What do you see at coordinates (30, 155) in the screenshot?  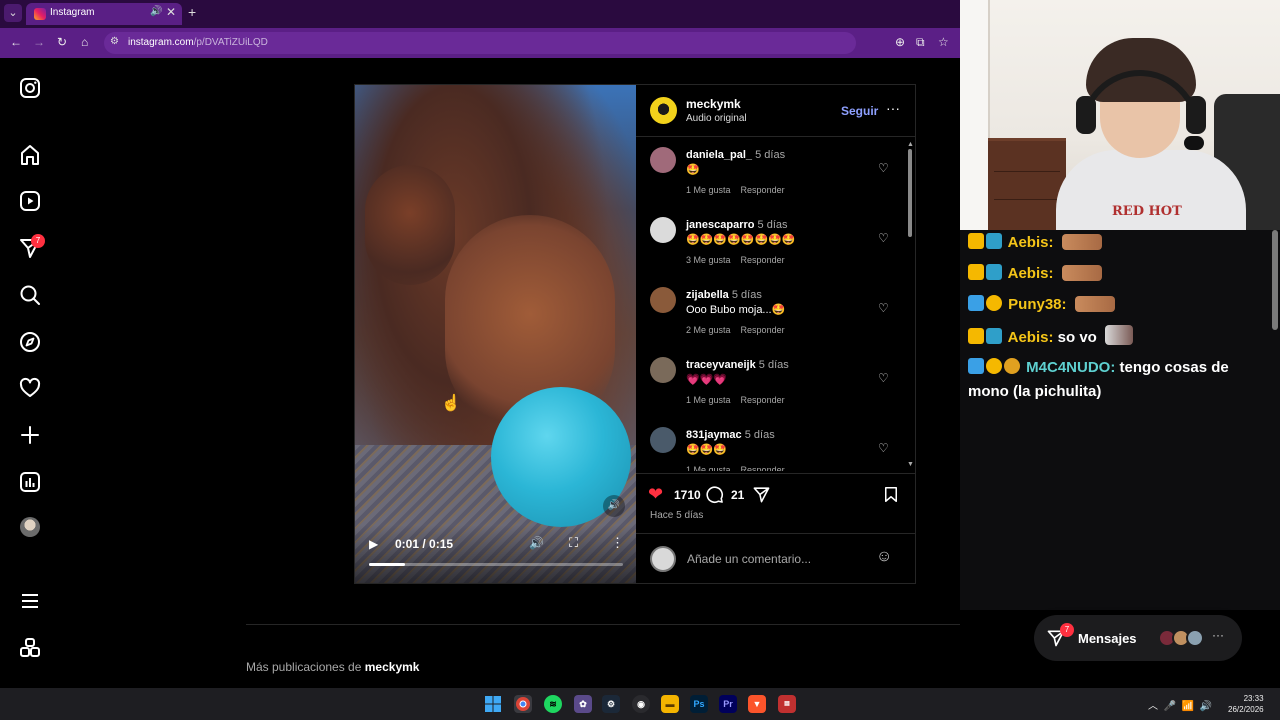 I see `home-icon` at bounding box center [30, 155].